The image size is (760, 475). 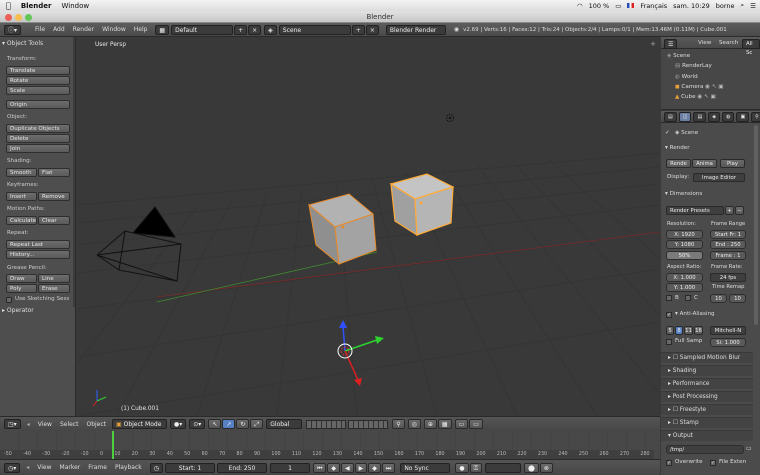 I want to click on viewport-view-menu: View, so click(x=45, y=424).